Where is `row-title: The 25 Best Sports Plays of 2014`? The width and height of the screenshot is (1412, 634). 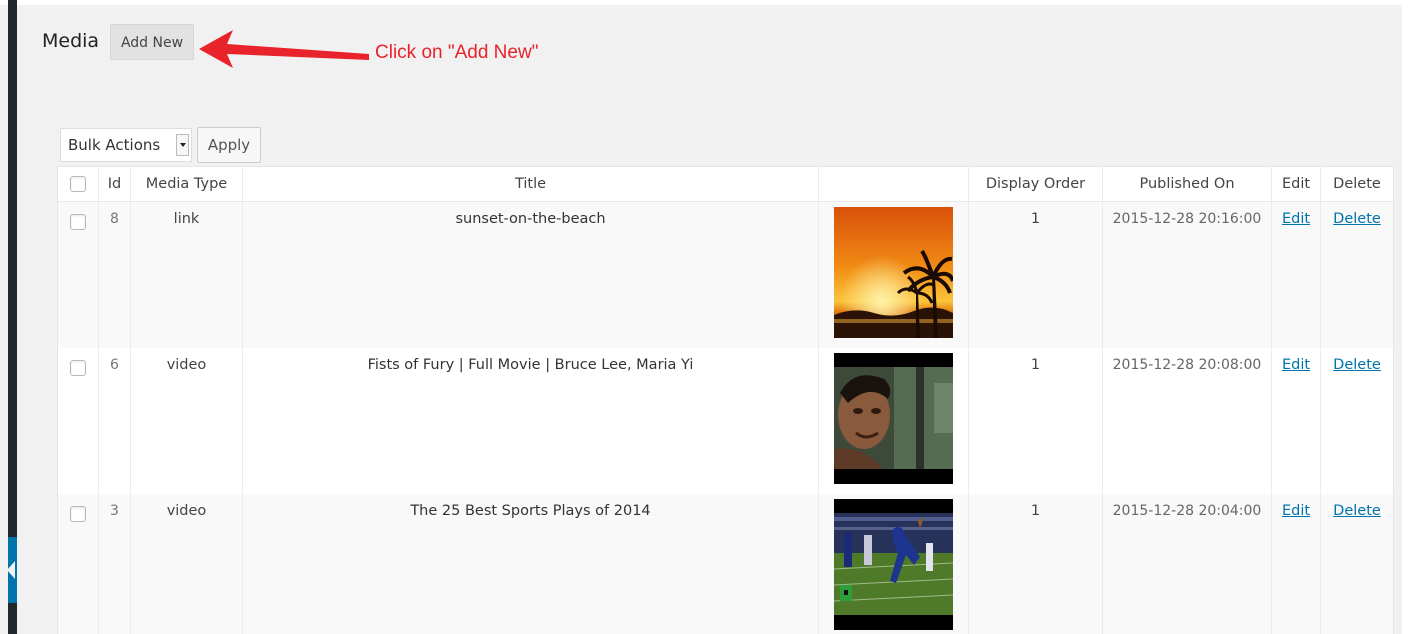
row-title: The 25 Best Sports Plays of 2014 is located at coordinates (530, 511).